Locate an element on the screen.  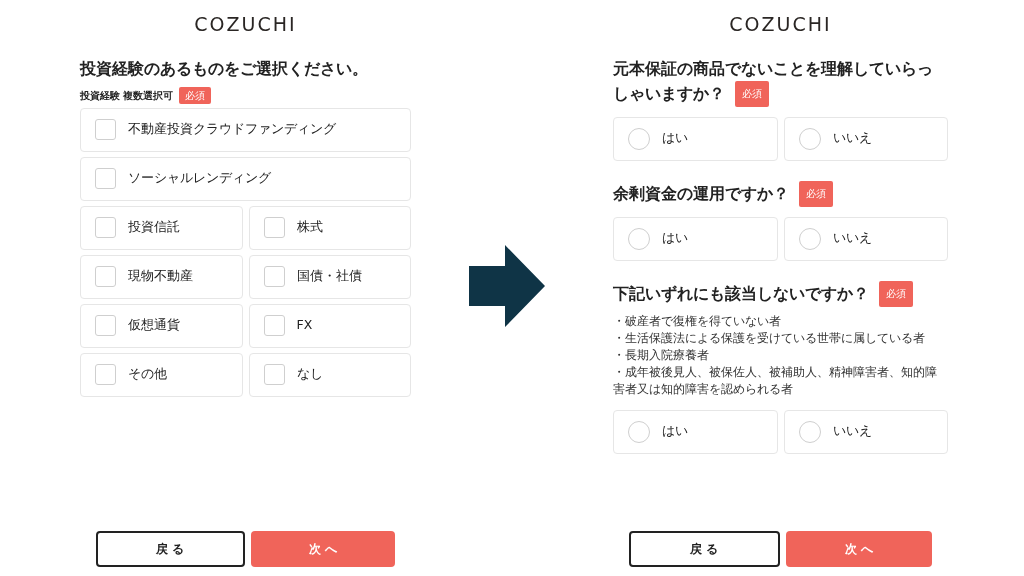
question-title: 余剰資金の運用ですか？ 必須 is located at coordinates (780, 193).